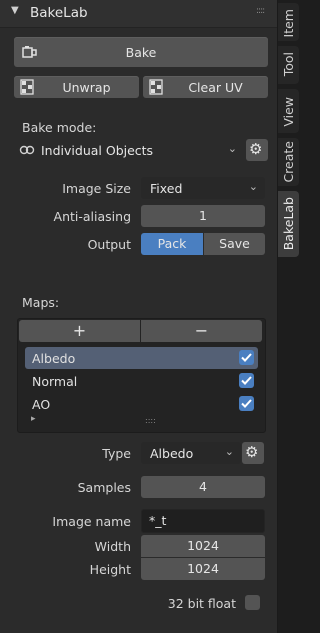  I want to click on anti-aliasing-field: 1, so click(203, 216).